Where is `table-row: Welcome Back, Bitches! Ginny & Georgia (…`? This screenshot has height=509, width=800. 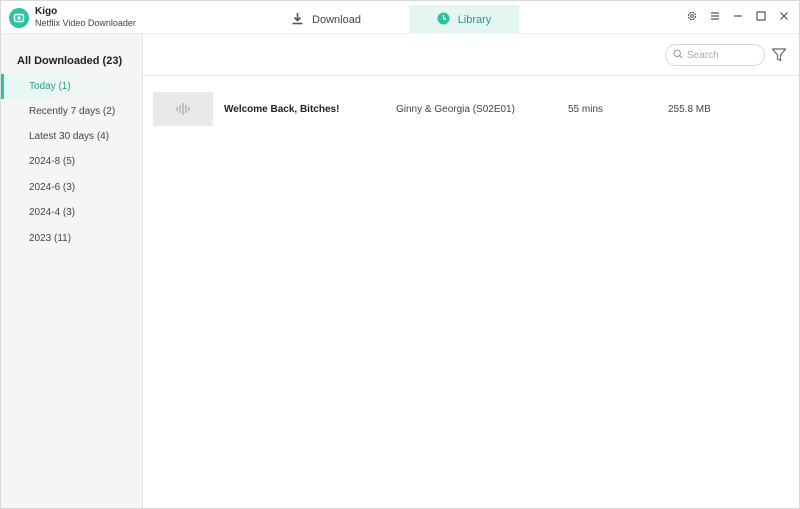
table-row: Welcome Back, Bitches! Ginny & Georgia (… is located at coordinates (471, 109).